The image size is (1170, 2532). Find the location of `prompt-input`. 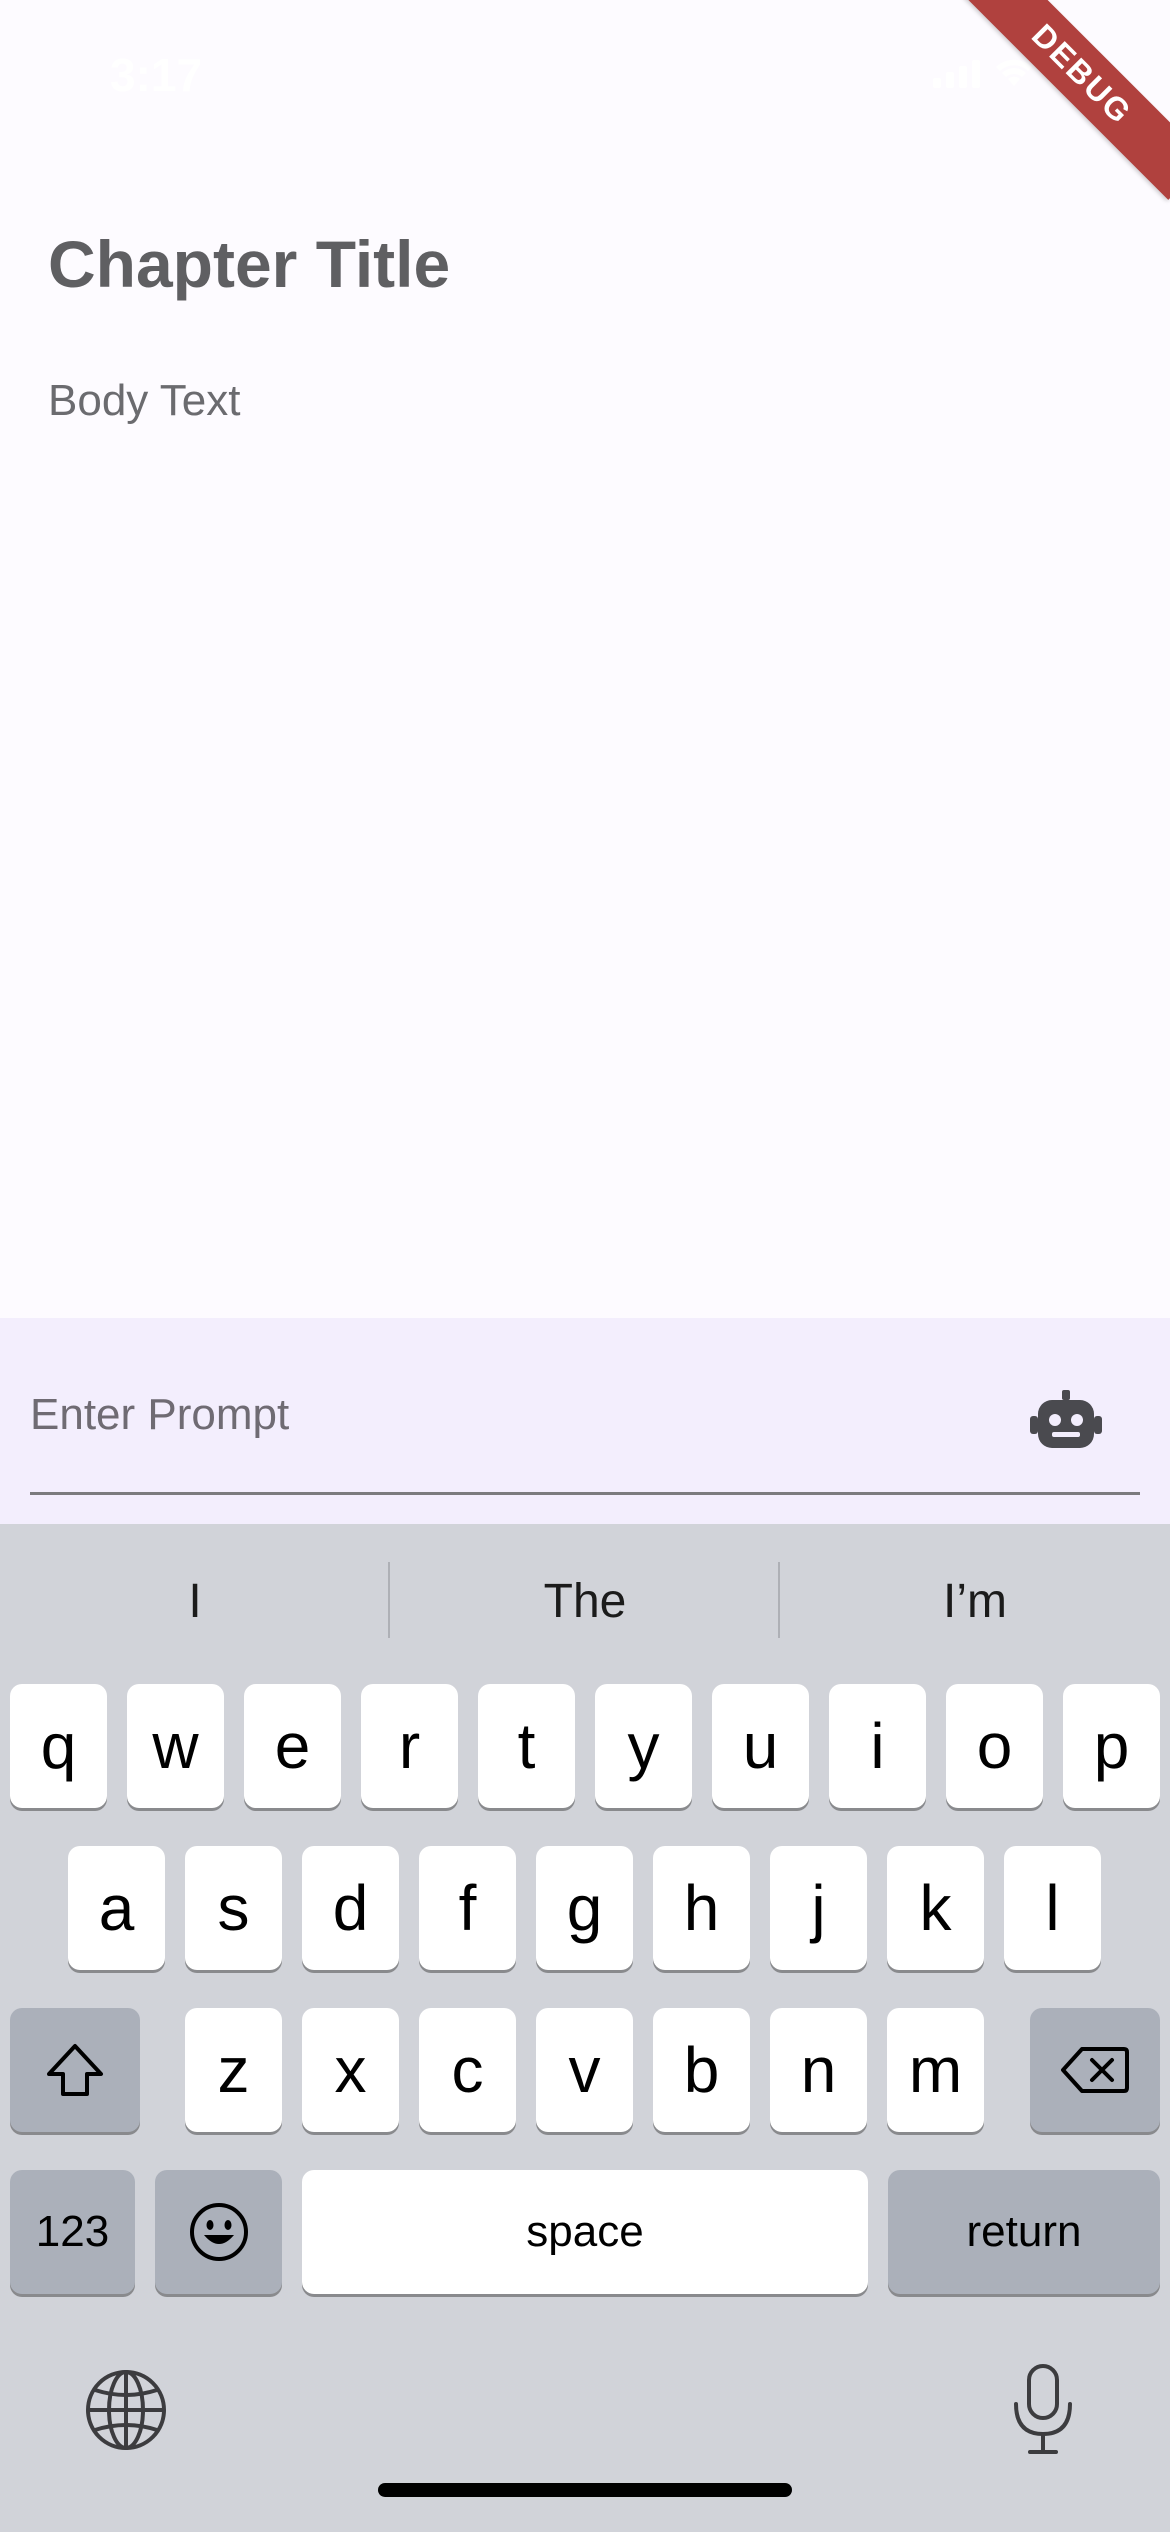

prompt-input is located at coordinates (530, 1415).